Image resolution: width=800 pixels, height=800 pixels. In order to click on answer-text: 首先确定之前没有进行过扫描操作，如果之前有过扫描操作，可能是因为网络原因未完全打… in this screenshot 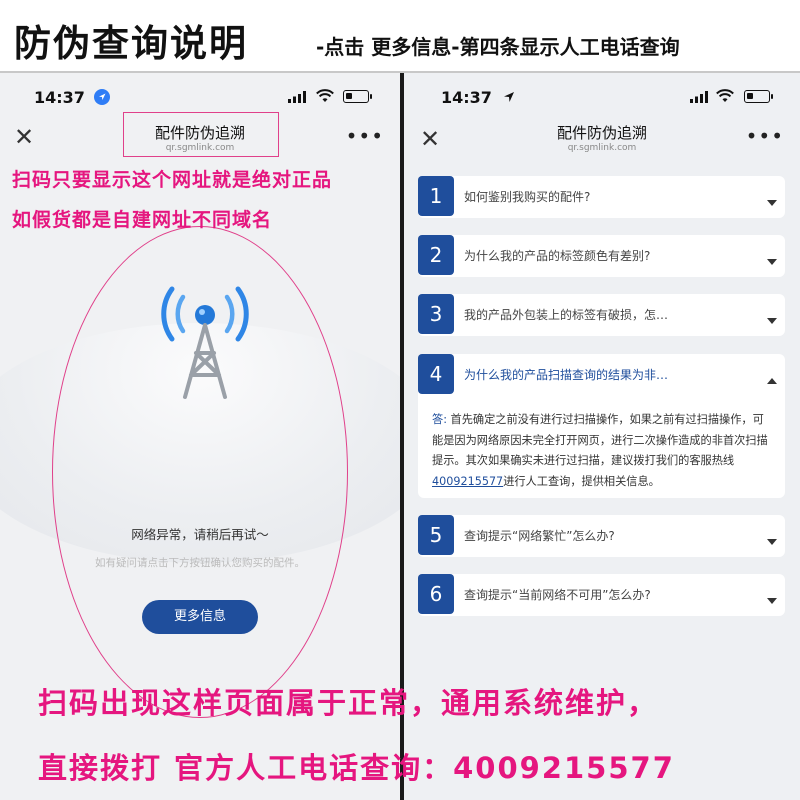, I will do `click(600, 440)`.